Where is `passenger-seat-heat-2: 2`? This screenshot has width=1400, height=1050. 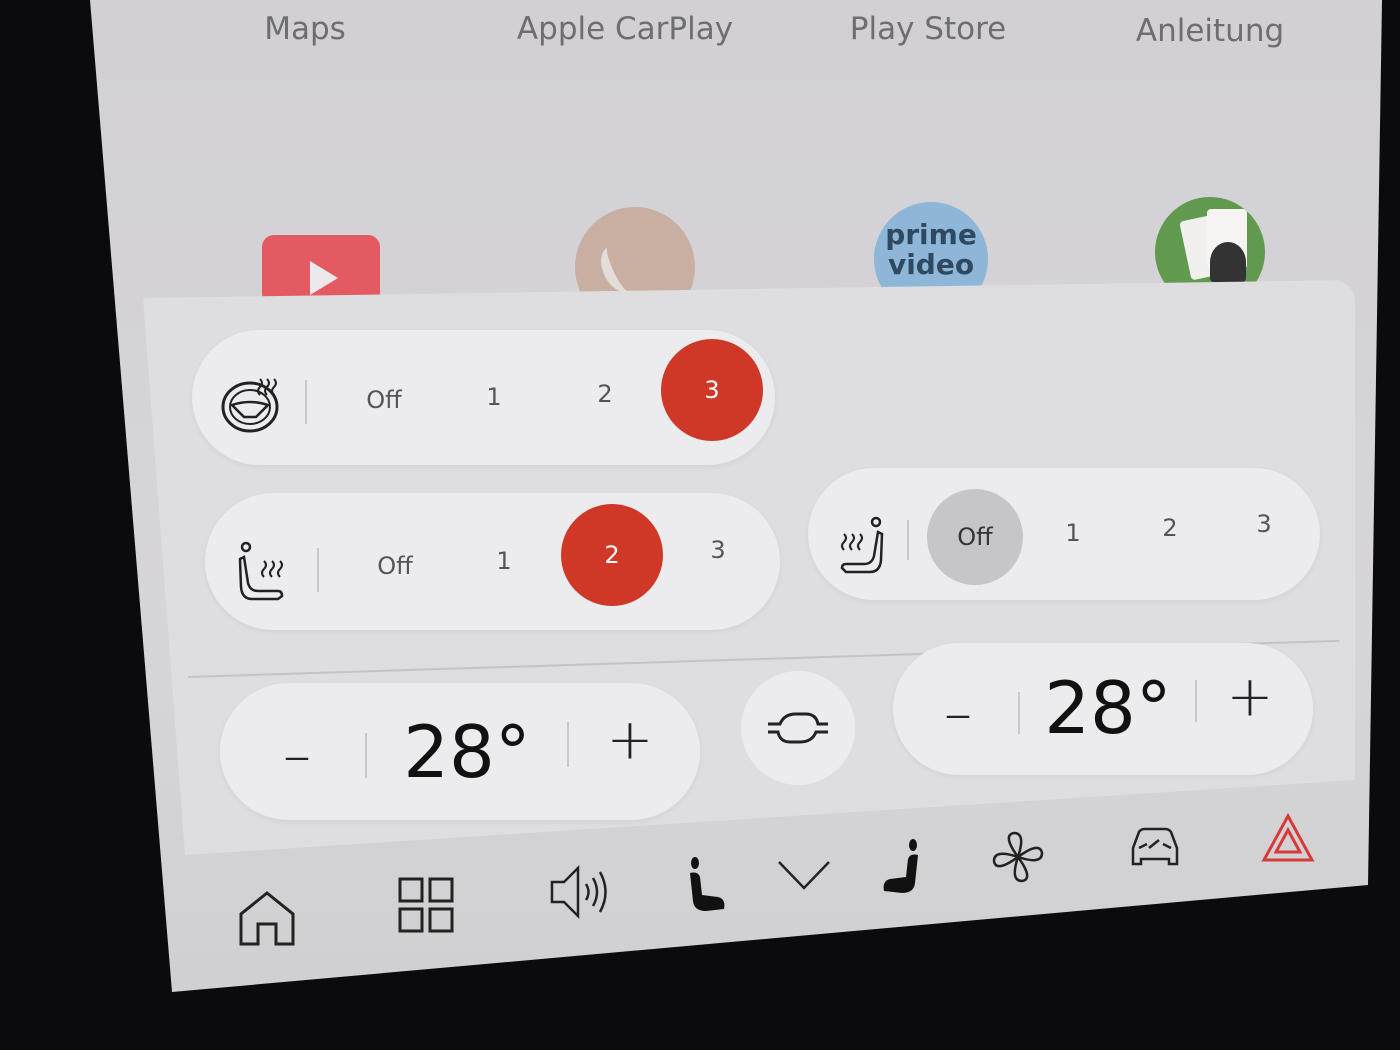
passenger-seat-heat-2: 2 is located at coordinates (1169, 528).